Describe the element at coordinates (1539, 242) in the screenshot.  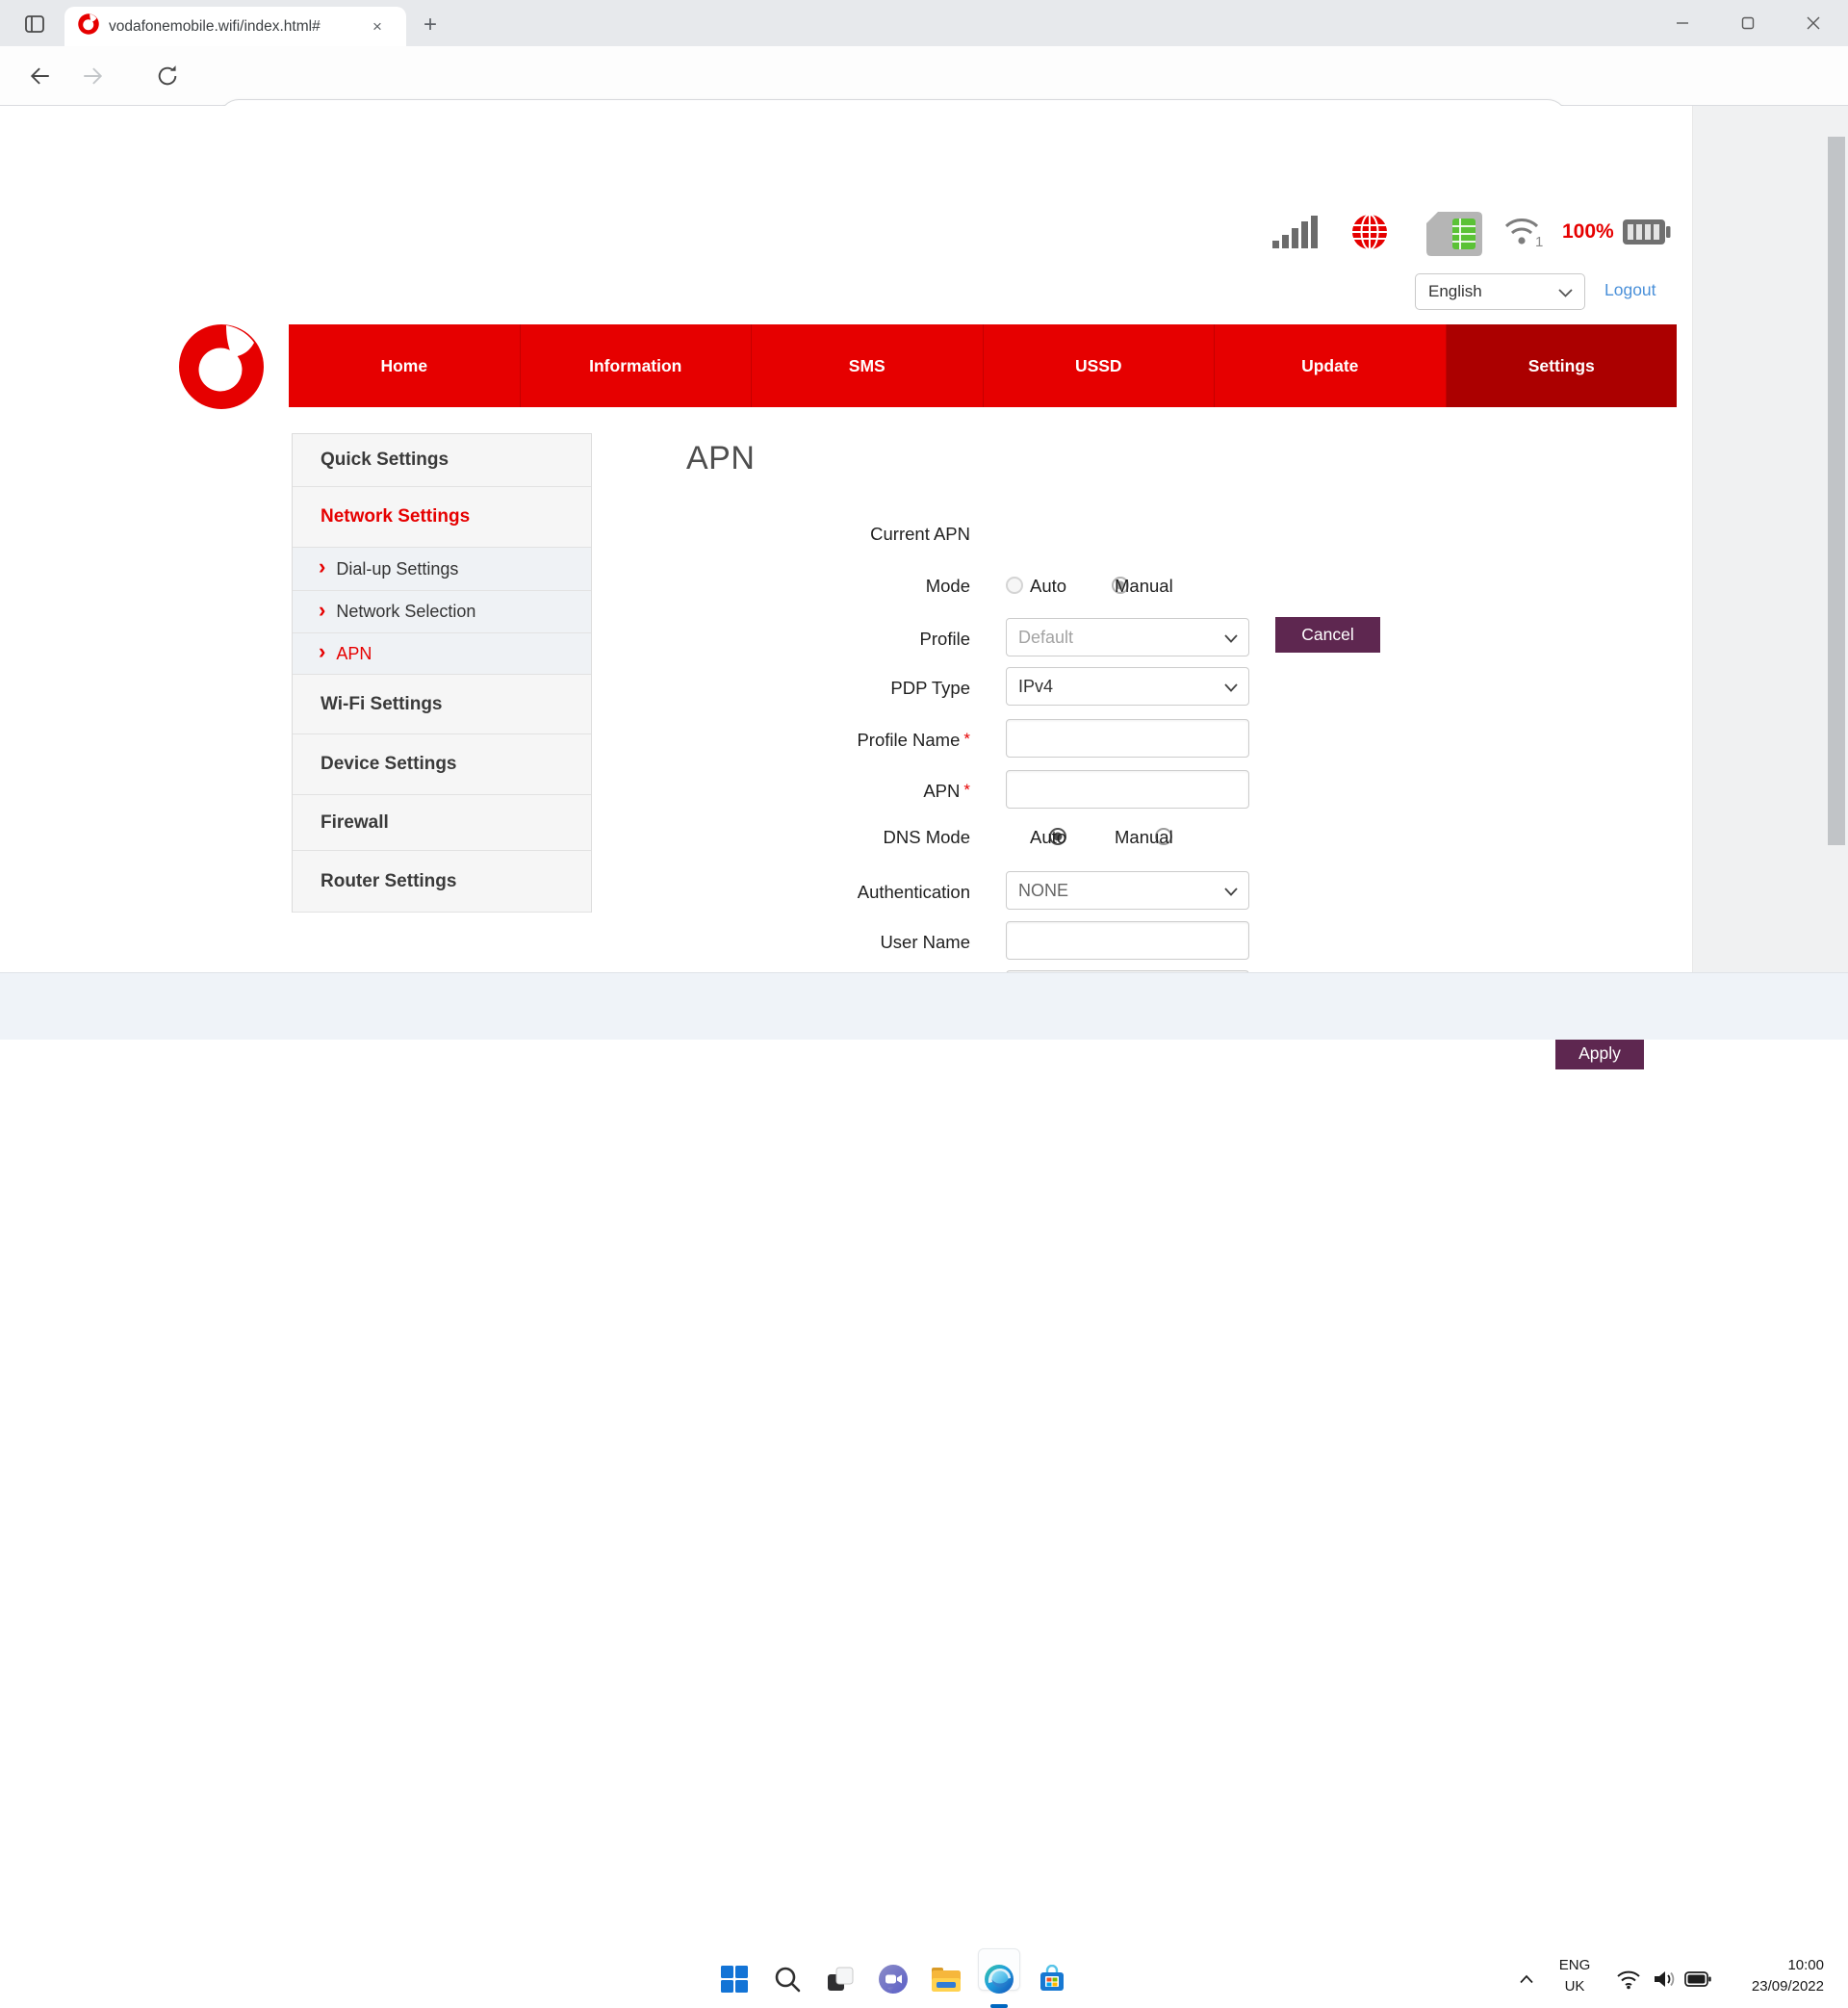
I see `wifi-client-count: 1` at that location.